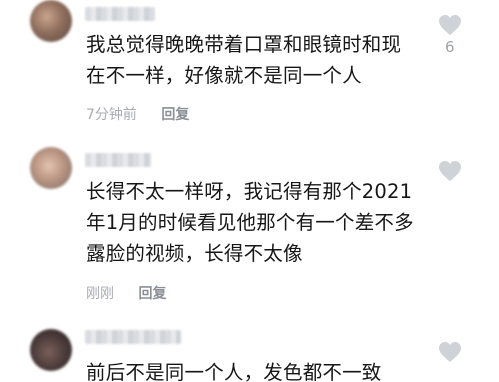  What do you see at coordinates (224, 75) in the screenshot?
I see `comment-text-line: 在不一样，好像就不是同一个人` at bounding box center [224, 75].